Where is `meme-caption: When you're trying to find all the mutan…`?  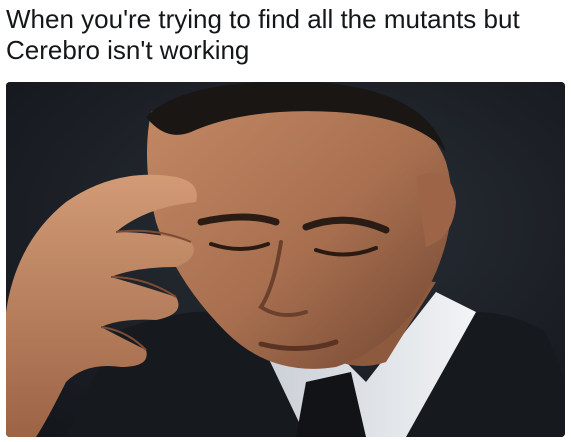
meme-caption: When you're trying to find all the mutan… is located at coordinates (286, 35).